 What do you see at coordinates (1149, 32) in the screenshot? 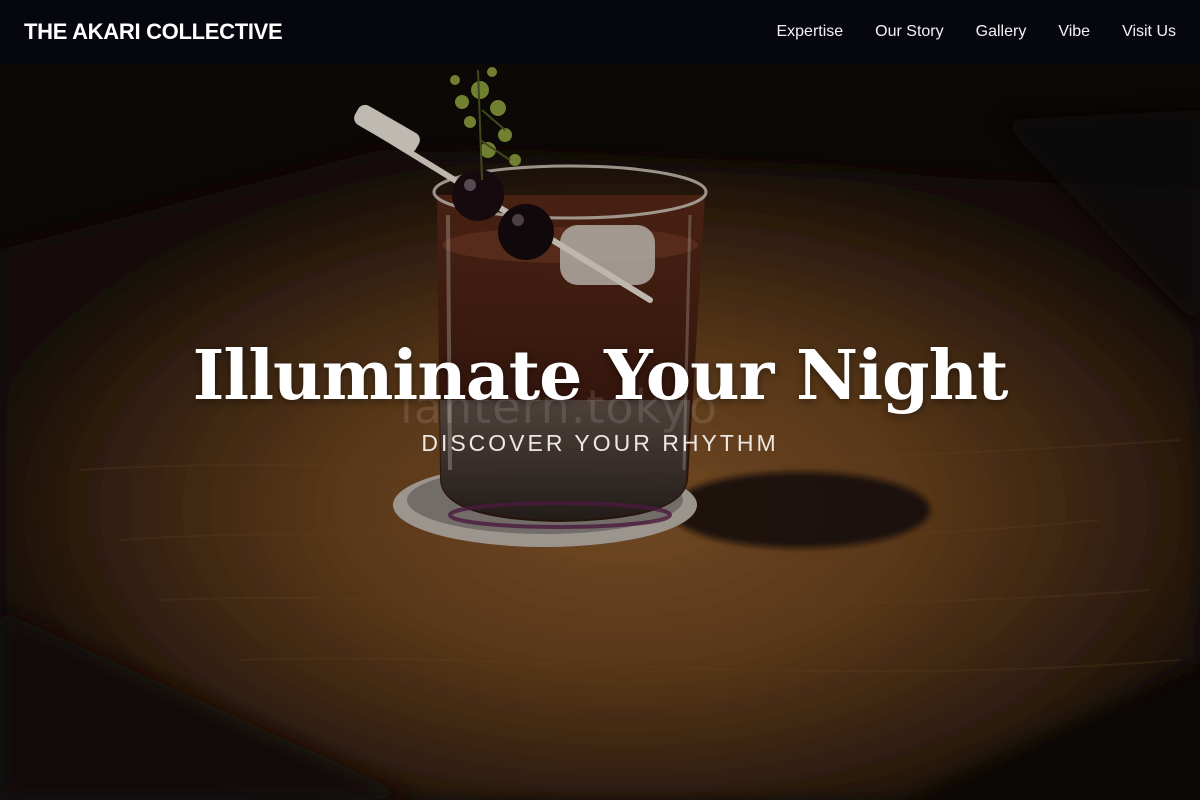
I see `nav-link-visit-us: Visit Us` at bounding box center [1149, 32].